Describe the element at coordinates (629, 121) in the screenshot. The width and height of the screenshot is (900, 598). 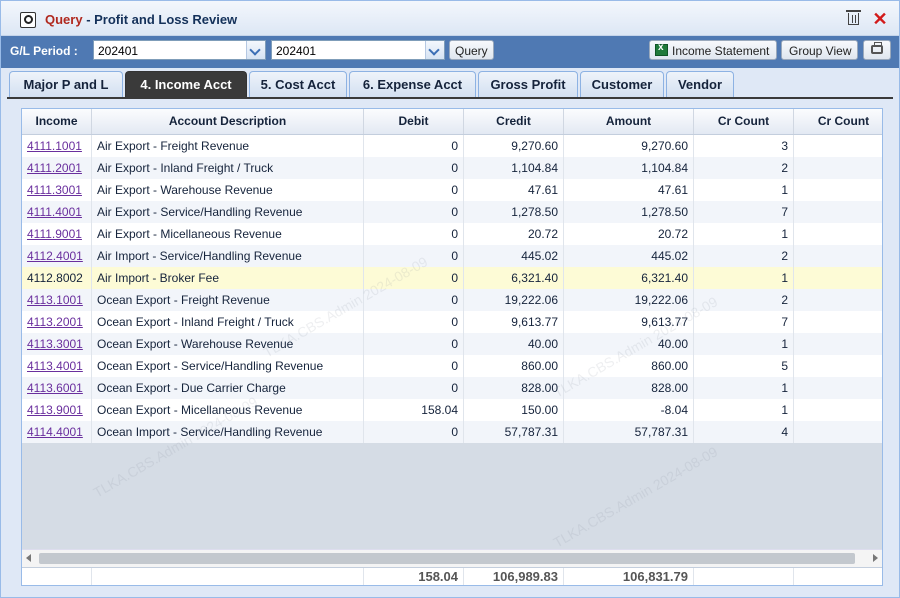
I see `column-header-amount: Amount` at that location.